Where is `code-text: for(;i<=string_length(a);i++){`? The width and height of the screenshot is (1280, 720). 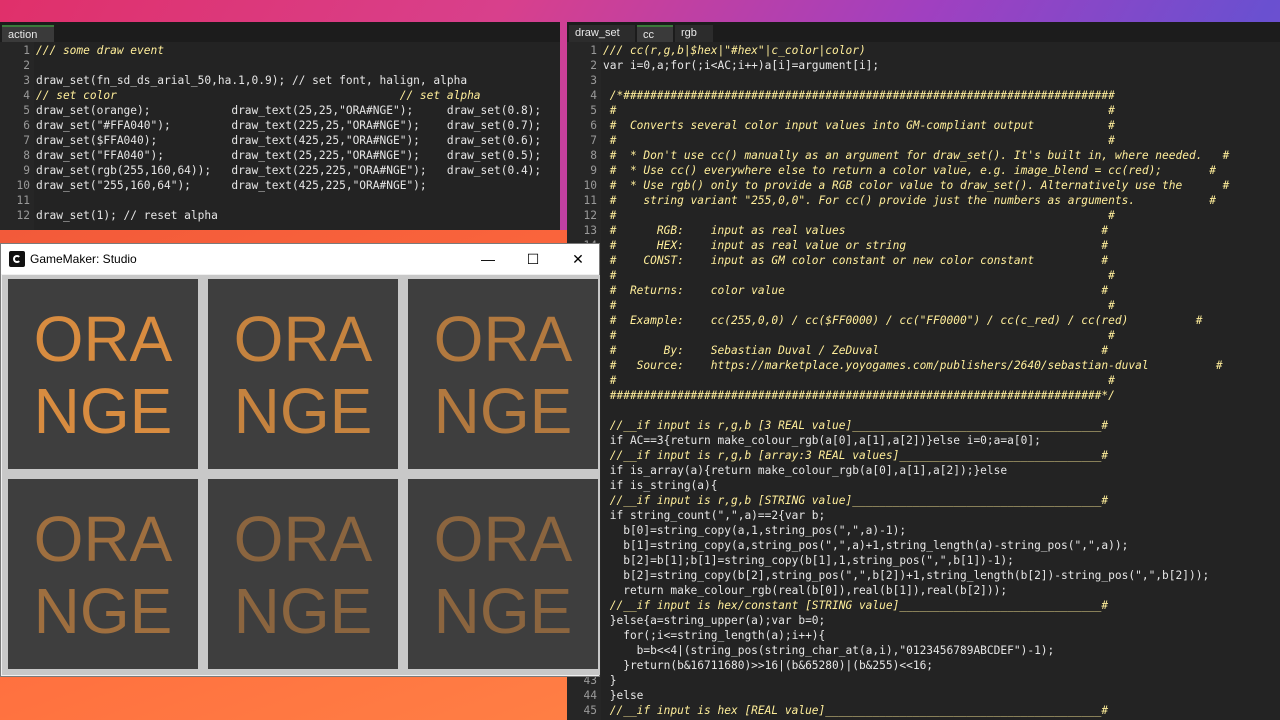
code-text: for(;i<=string_length(a);i++){ is located at coordinates (714, 635).